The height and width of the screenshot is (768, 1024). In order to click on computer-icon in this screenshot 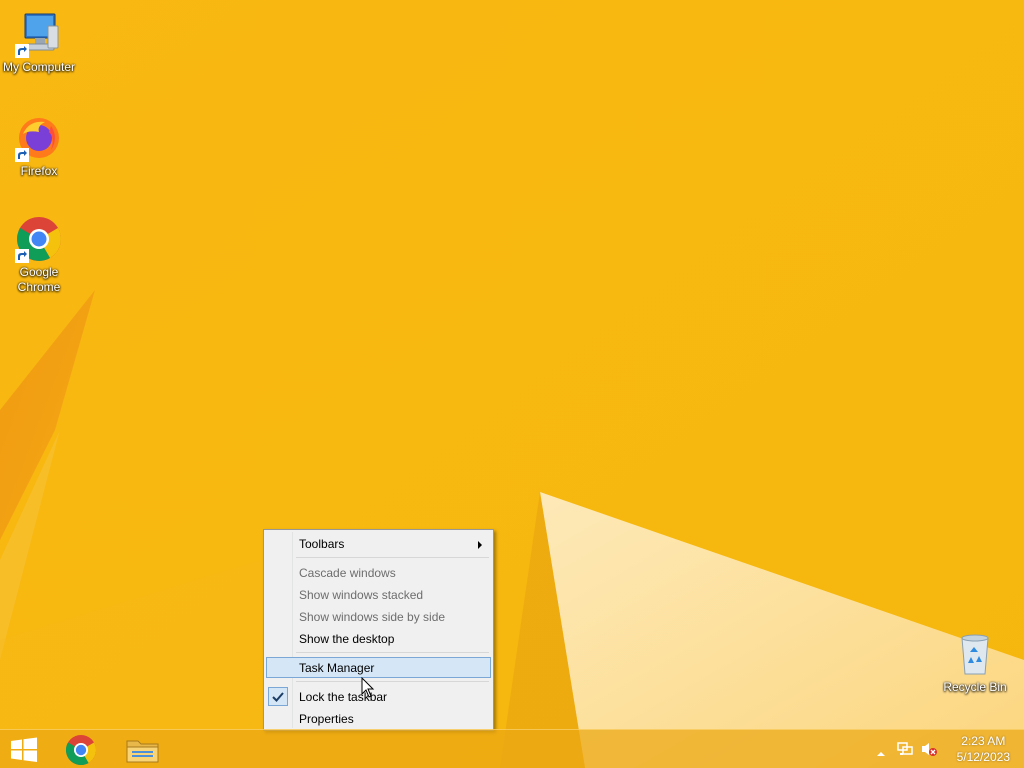, I will do `click(39, 34)`.